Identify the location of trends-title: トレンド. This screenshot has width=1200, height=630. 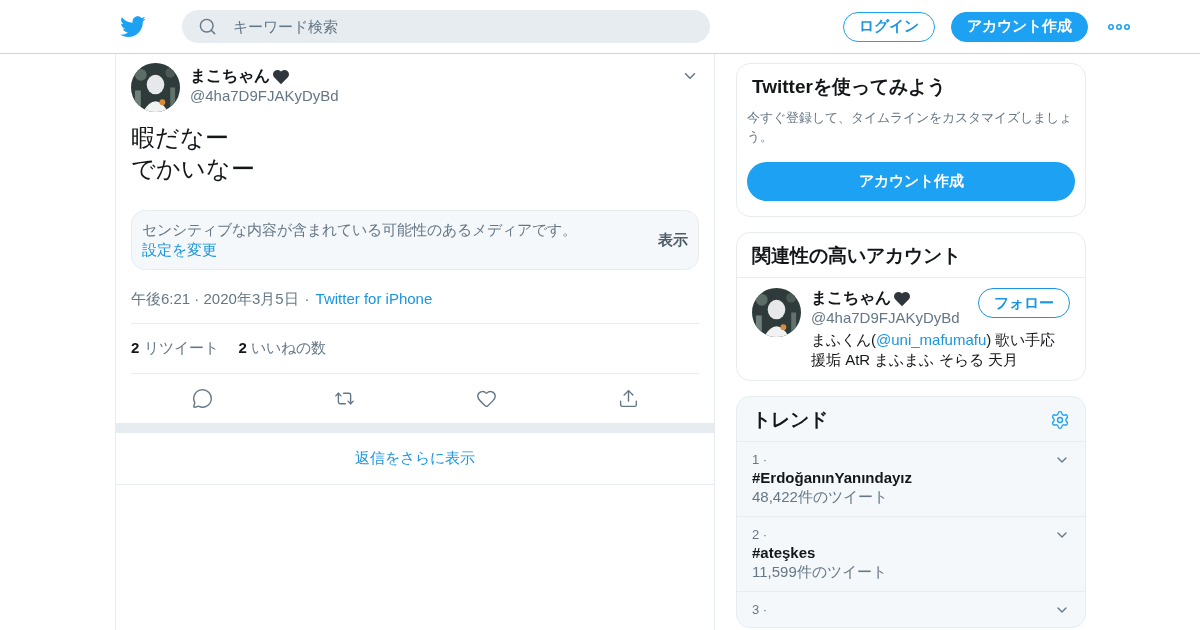
(790, 420).